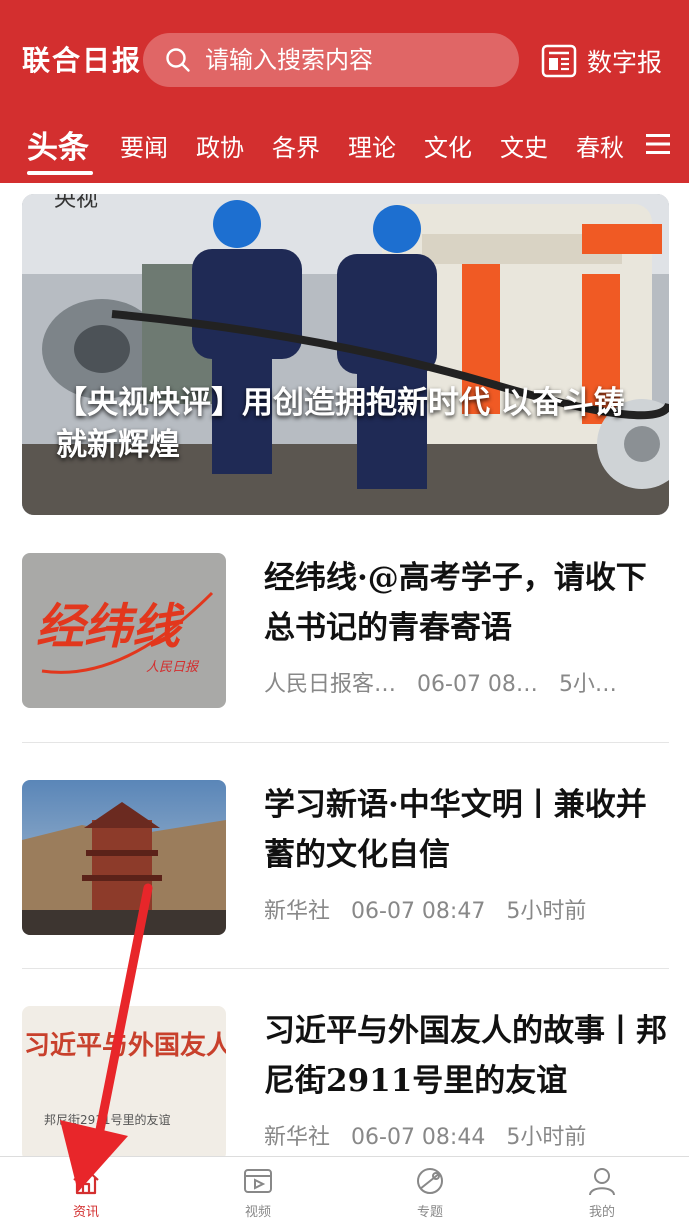  I want to click on bottom-navigation: 资讯 视频 专题 我的, so click(344, 1191).